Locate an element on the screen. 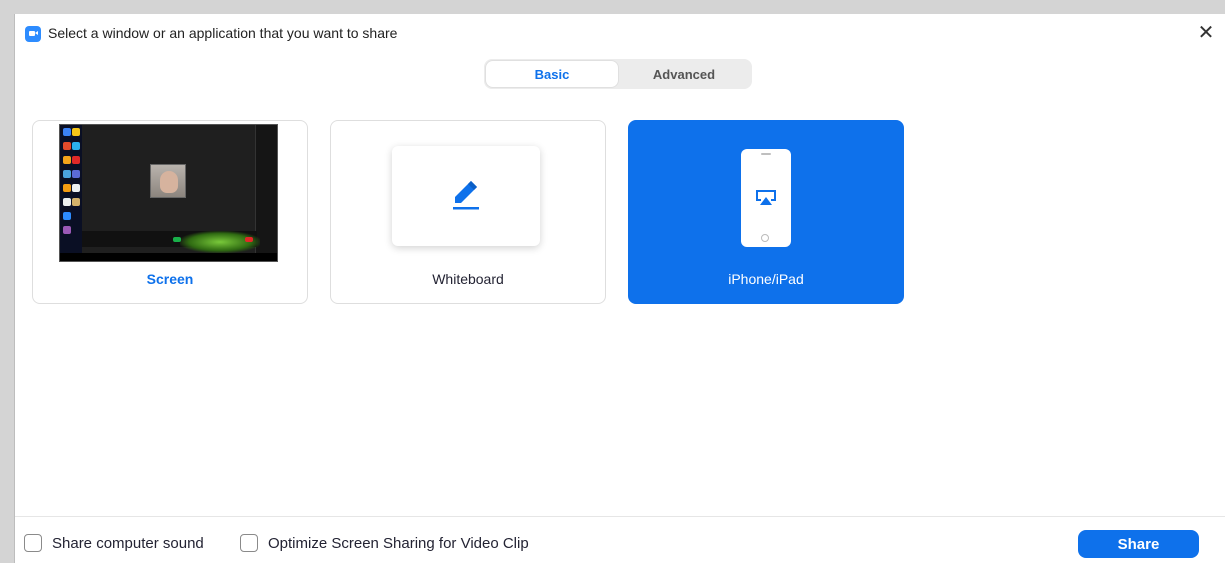 The height and width of the screenshot is (563, 1225). whiteboard-preview is located at coordinates (466, 196).